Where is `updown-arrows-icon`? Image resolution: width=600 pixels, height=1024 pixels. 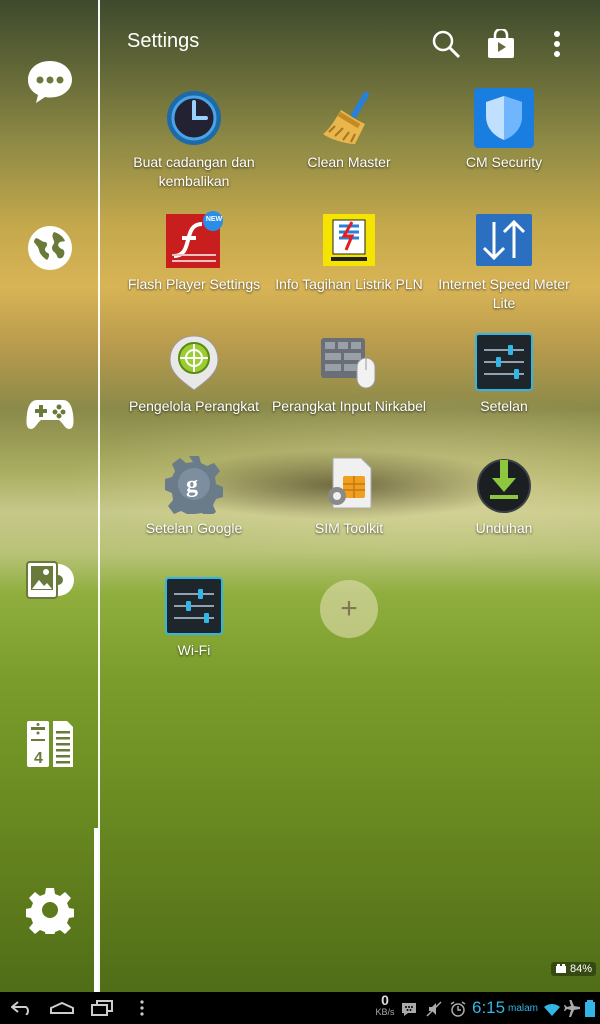
updown-arrows-icon is located at coordinates (504, 240).